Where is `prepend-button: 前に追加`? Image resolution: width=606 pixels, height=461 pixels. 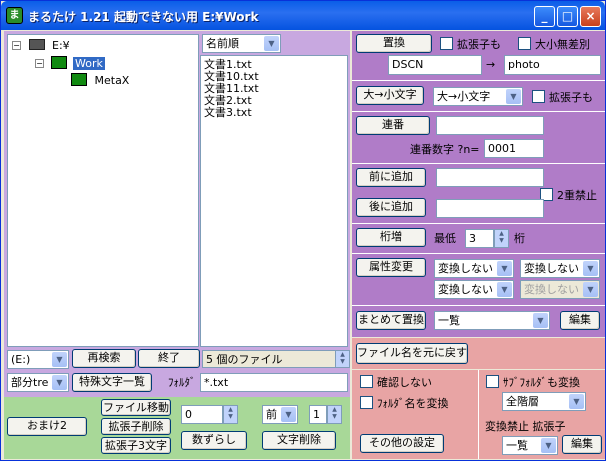 prepend-button: 前に追加 is located at coordinates (391, 177).